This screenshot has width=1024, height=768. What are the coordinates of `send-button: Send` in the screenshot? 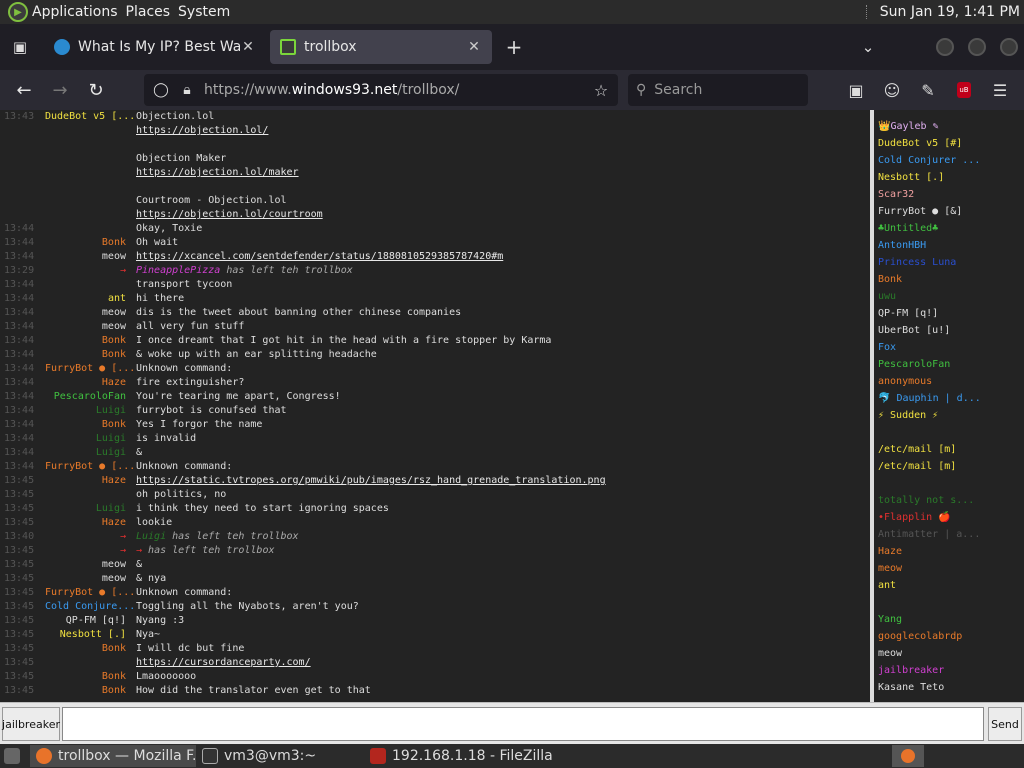 It's located at (1005, 724).